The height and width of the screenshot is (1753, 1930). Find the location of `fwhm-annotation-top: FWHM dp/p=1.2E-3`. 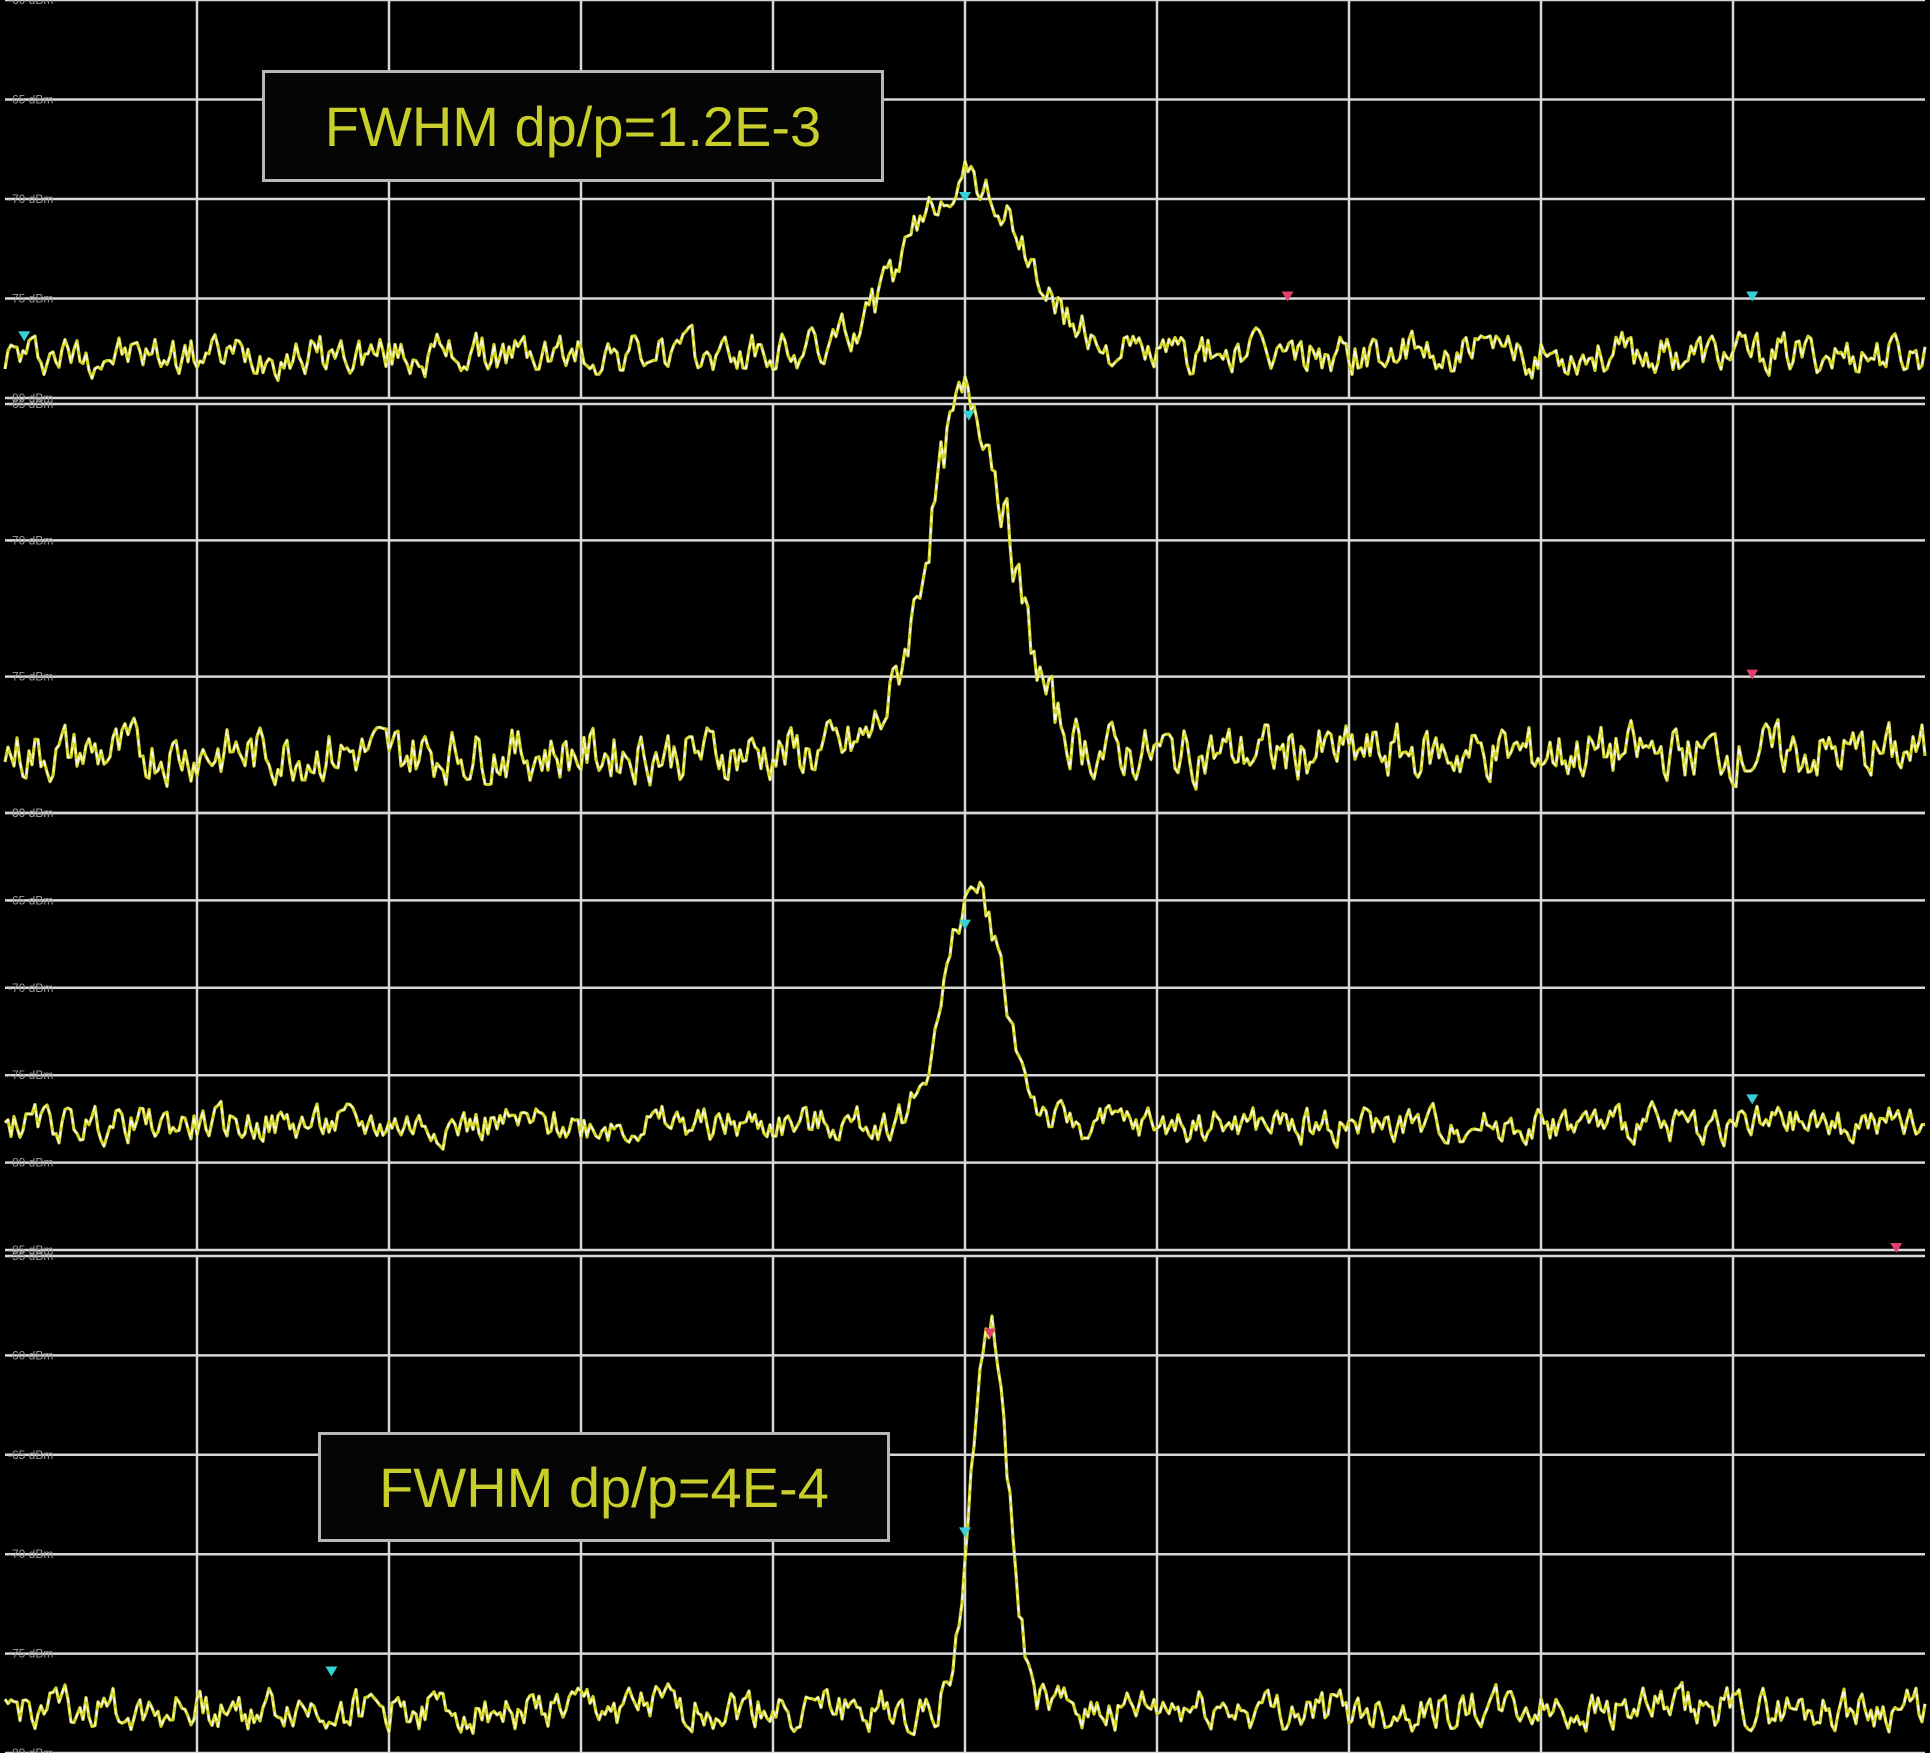

fwhm-annotation-top: FWHM dp/p=1.2E-3 is located at coordinates (573, 126).